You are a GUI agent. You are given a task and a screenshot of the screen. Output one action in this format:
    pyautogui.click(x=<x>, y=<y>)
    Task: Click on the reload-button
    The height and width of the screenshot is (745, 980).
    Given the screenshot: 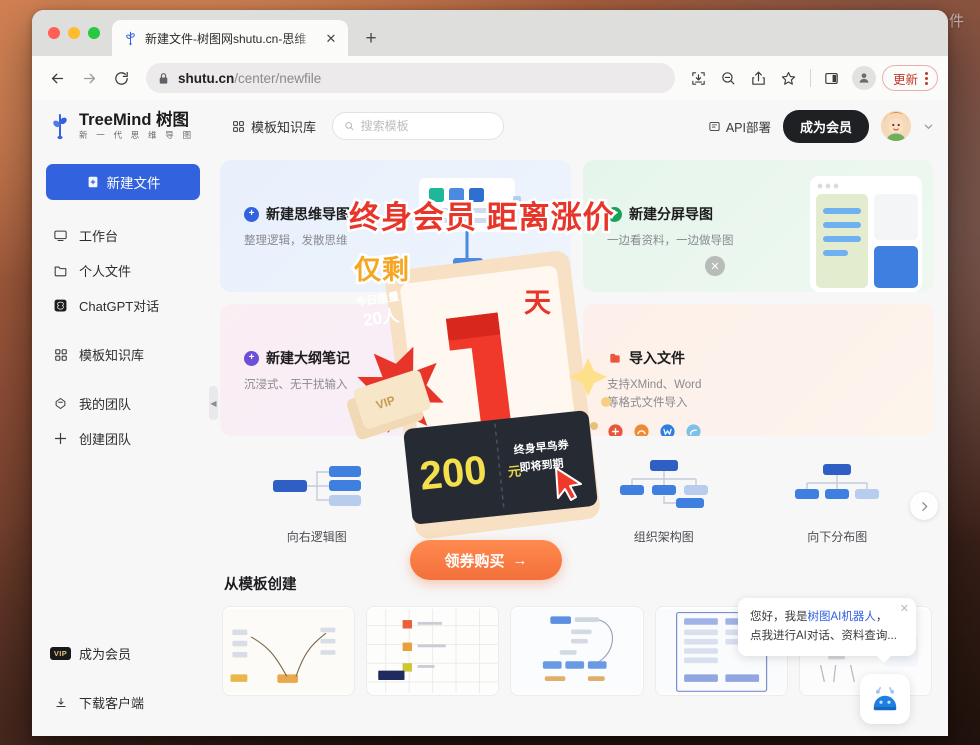 What is the action you would take?
    pyautogui.click(x=121, y=78)
    